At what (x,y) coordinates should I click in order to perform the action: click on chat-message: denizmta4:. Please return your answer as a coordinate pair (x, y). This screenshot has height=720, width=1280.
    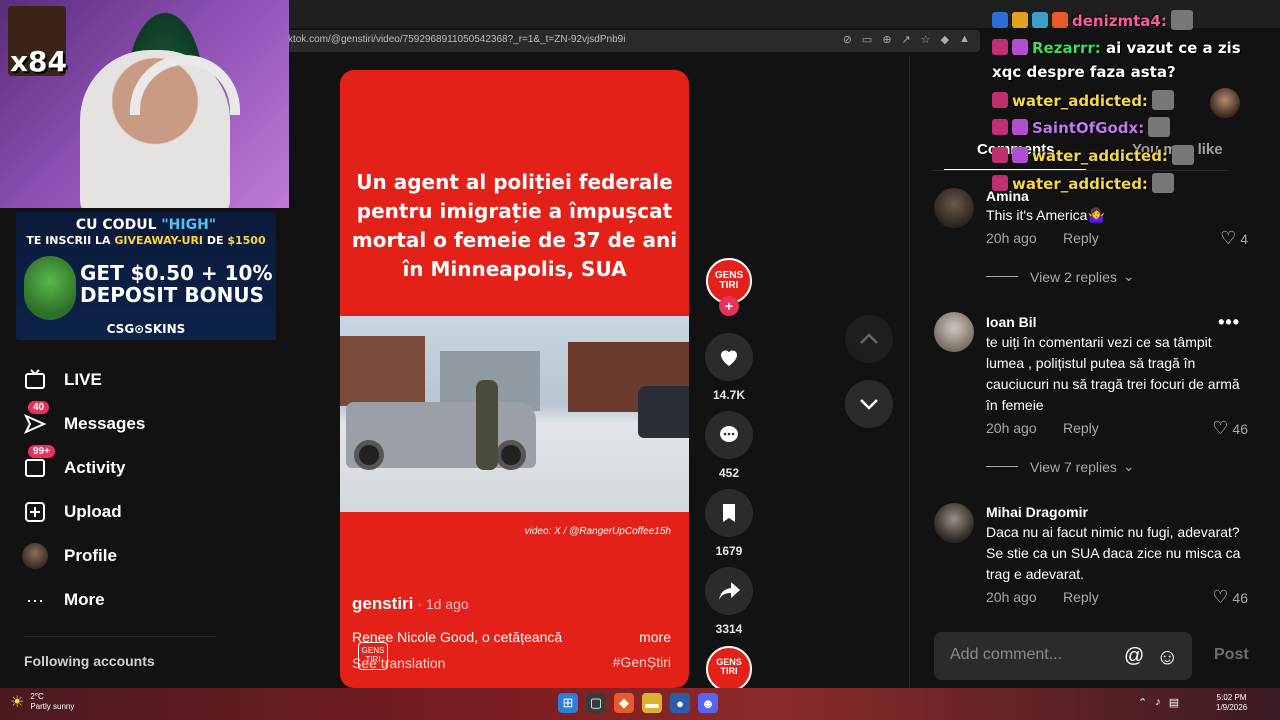
    Looking at the image, I should click on (1092, 20).